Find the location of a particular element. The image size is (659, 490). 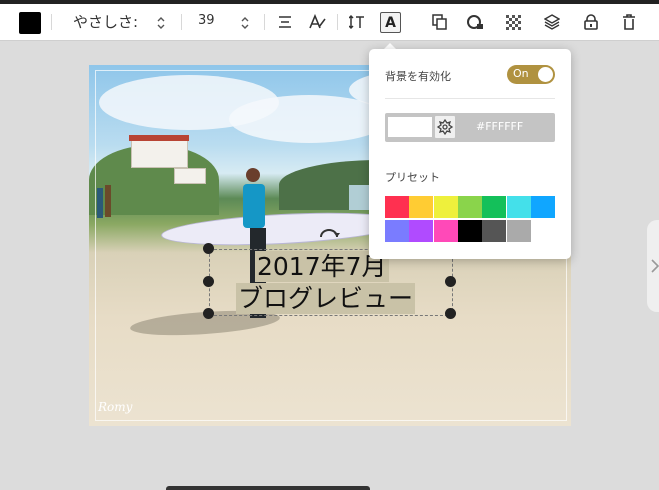

text-background-icon: A is located at coordinates (390, 22).